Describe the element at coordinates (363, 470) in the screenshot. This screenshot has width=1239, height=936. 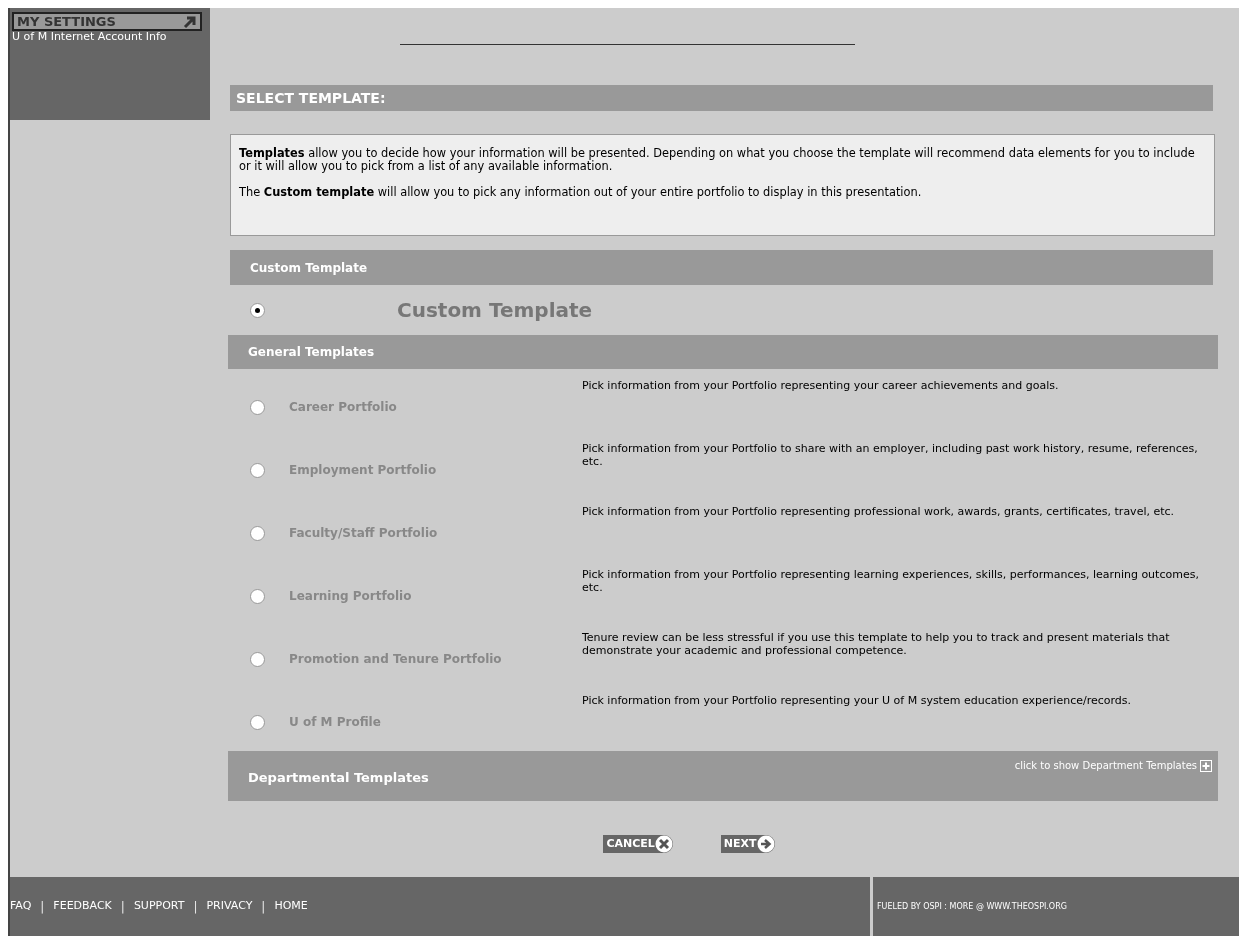
I see `template-name: Employment Portfolio` at that location.